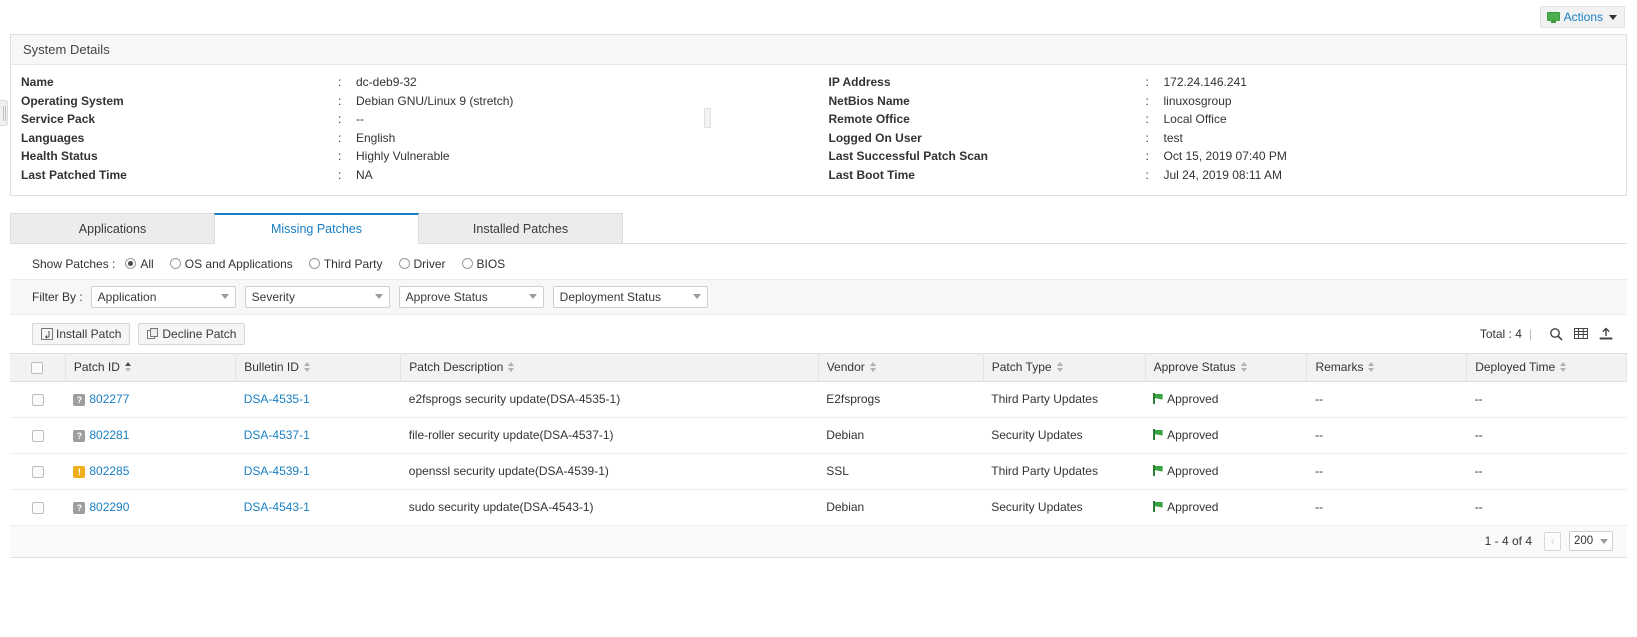 Image resolution: width=1637 pixels, height=637 pixels. I want to click on detail-label: Last Patched Time, so click(74, 174).